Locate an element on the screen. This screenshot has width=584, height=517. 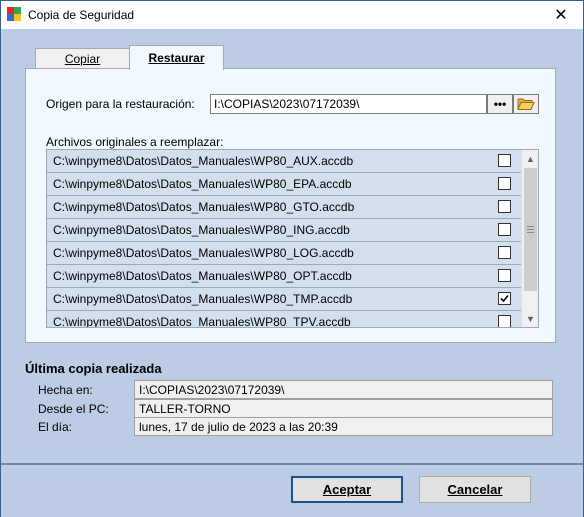
accept-label: Aceptar is located at coordinates (347, 489).